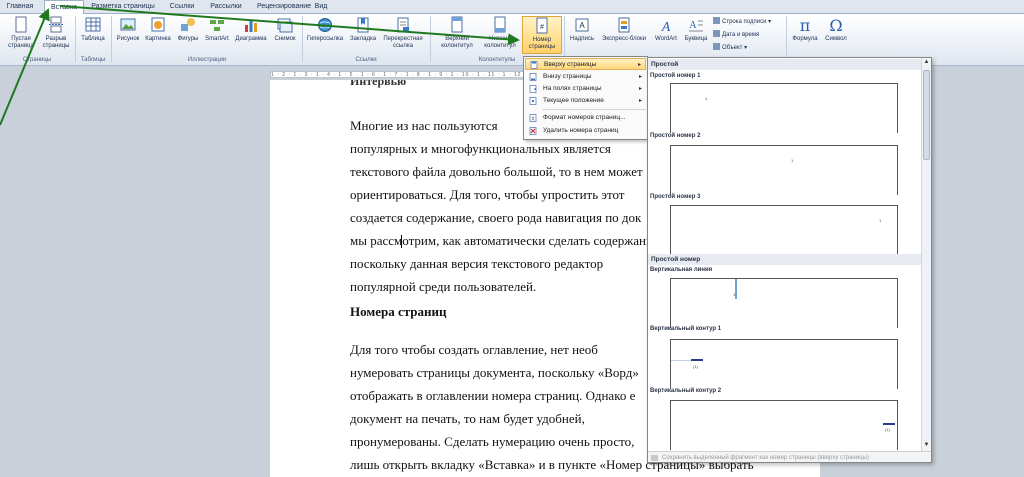 This screenshot has height=477, width=1024. What do you see at coordinates (457, 24) in the screenshot?
I see `header-icon` at bounding box center [457, 24].